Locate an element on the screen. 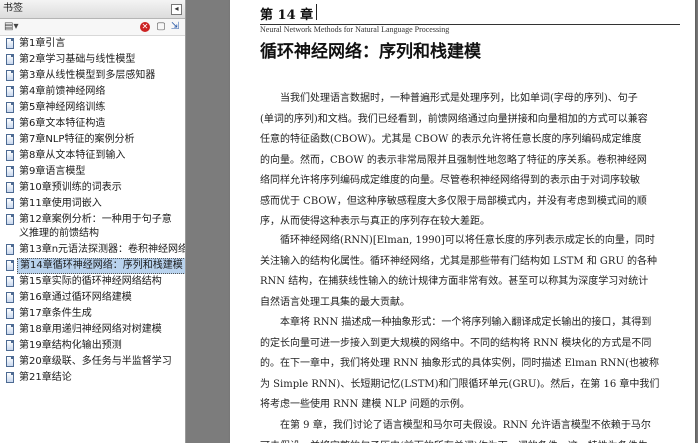 The height and width of the screenshot is (443, 698). text-line: 序，从而使得这种表示与真正的序列存在较大差距。 is located at coordinates (375, 221).